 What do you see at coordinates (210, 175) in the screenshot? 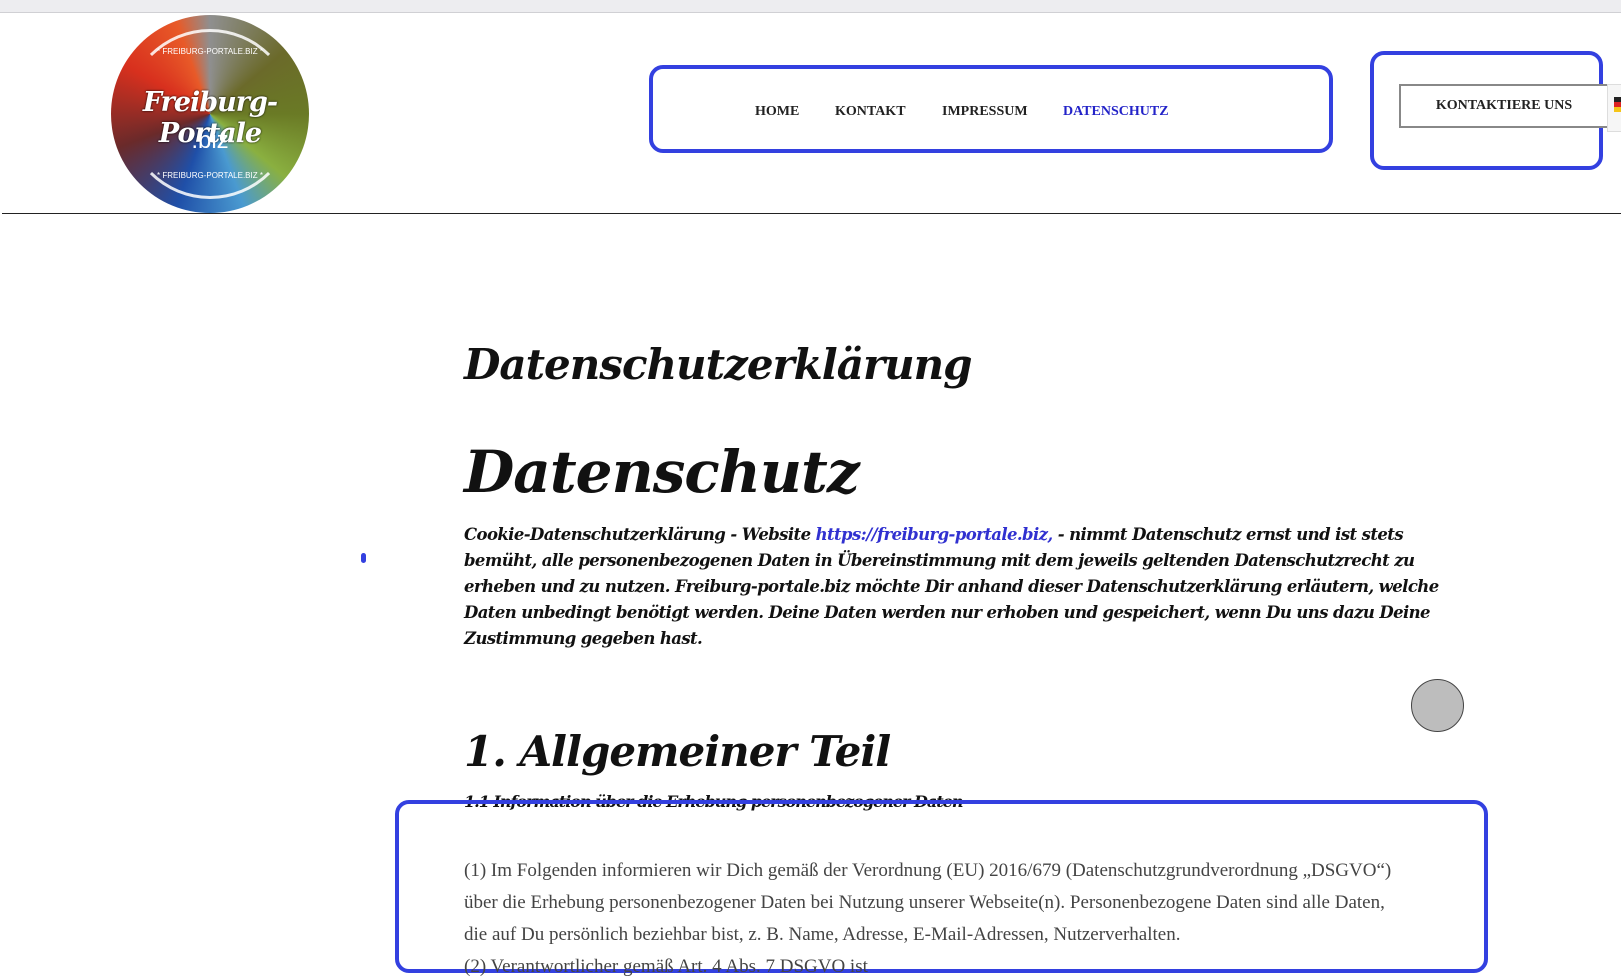
I see `logo-ring-bottom-text: * FREIBURG-PORTALE.BIZ *` at bounding box center [210, 175].